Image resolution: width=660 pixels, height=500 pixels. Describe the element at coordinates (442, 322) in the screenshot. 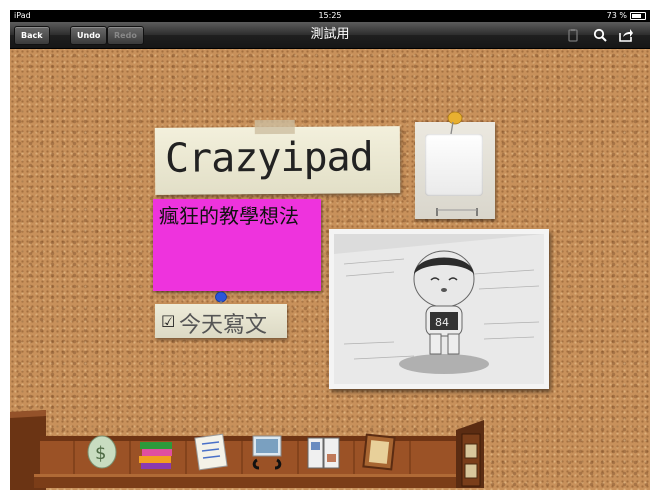

I see `svg-text: 84` at that location.